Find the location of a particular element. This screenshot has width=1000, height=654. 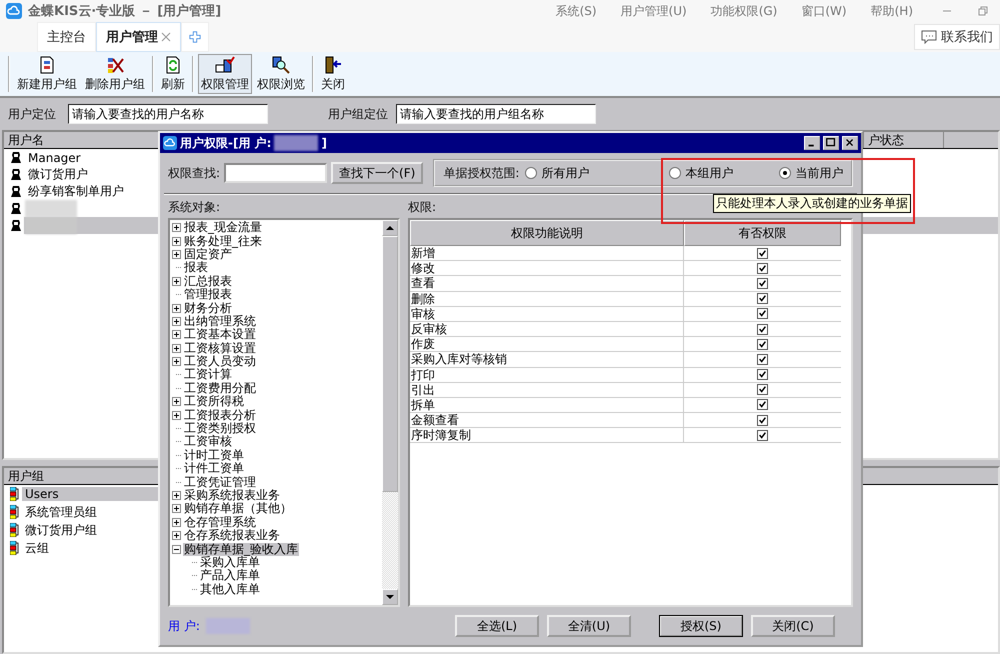

search-field: 请输入要查找的用户组名称 is located at coordinates (496, 114).